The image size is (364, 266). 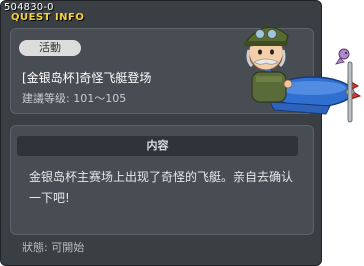 What do you see at coordinates (303, 74) in the screenshot?
I see `npc-pilot-plane-icon` at bounding box center [303, 74].